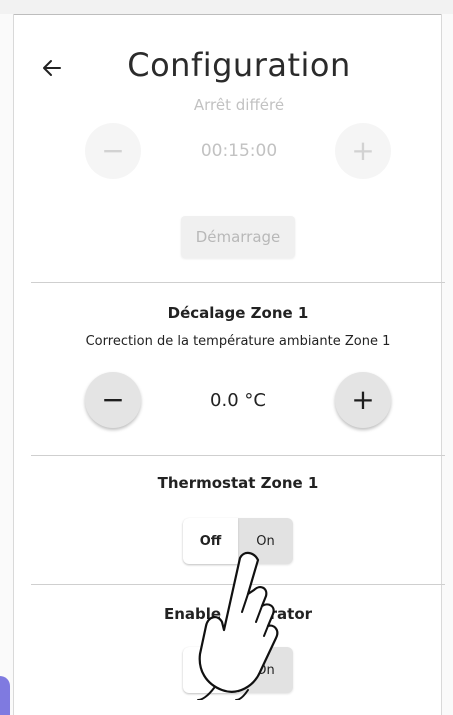 This screenshot has width=453, height=715. I want to click on delayed-stop-label: Arrêt différé, so click(239, 103).